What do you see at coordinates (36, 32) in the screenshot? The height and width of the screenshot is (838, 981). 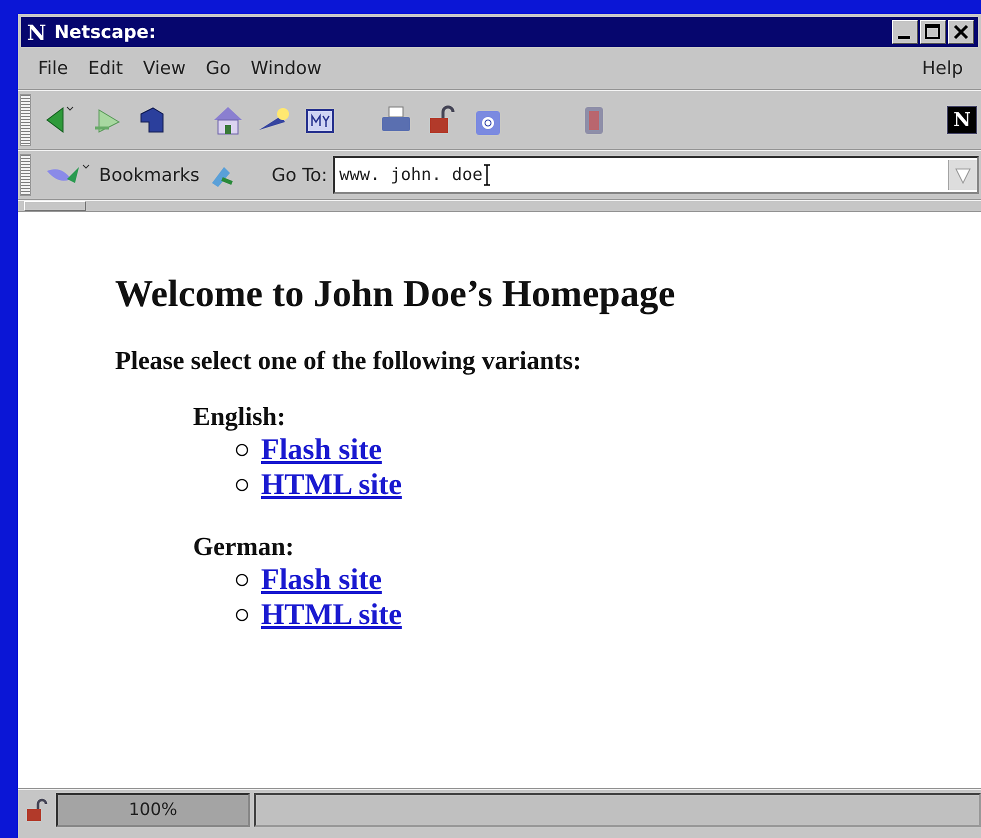 I see `app-logo: N` at bounding box center [36, 32].